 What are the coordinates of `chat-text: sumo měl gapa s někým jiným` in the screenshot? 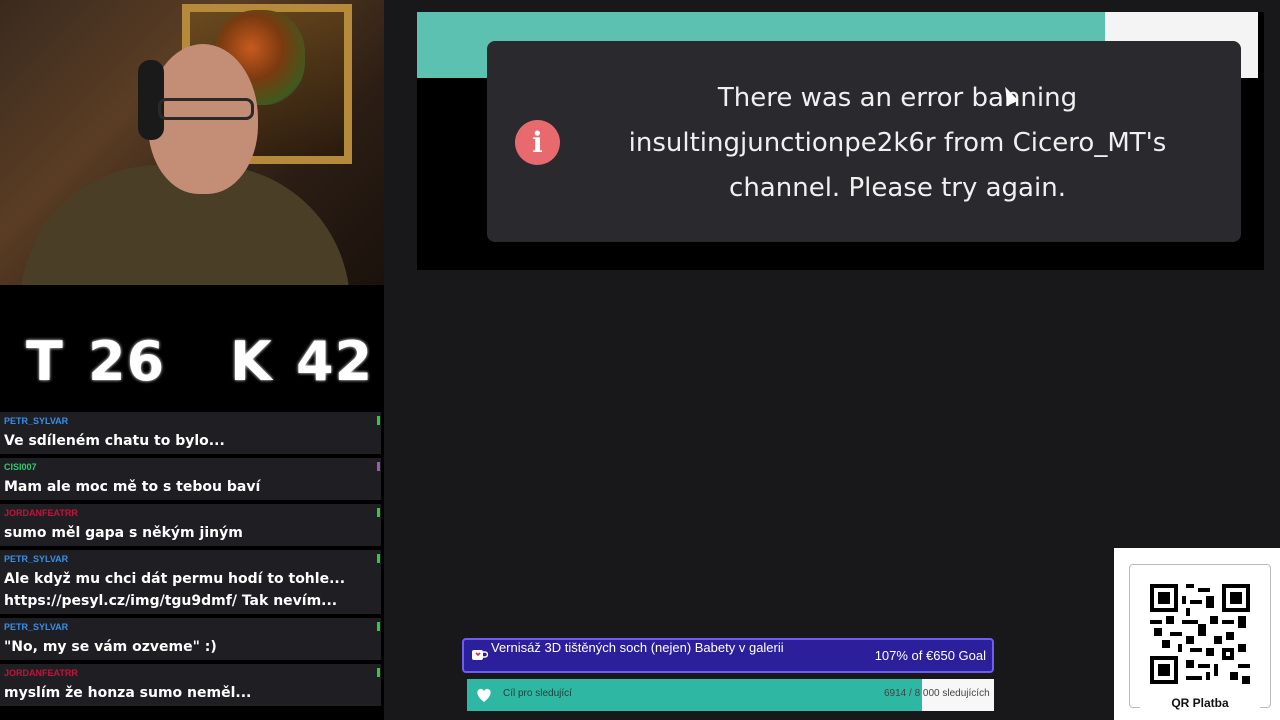 It's located at (123, 533).